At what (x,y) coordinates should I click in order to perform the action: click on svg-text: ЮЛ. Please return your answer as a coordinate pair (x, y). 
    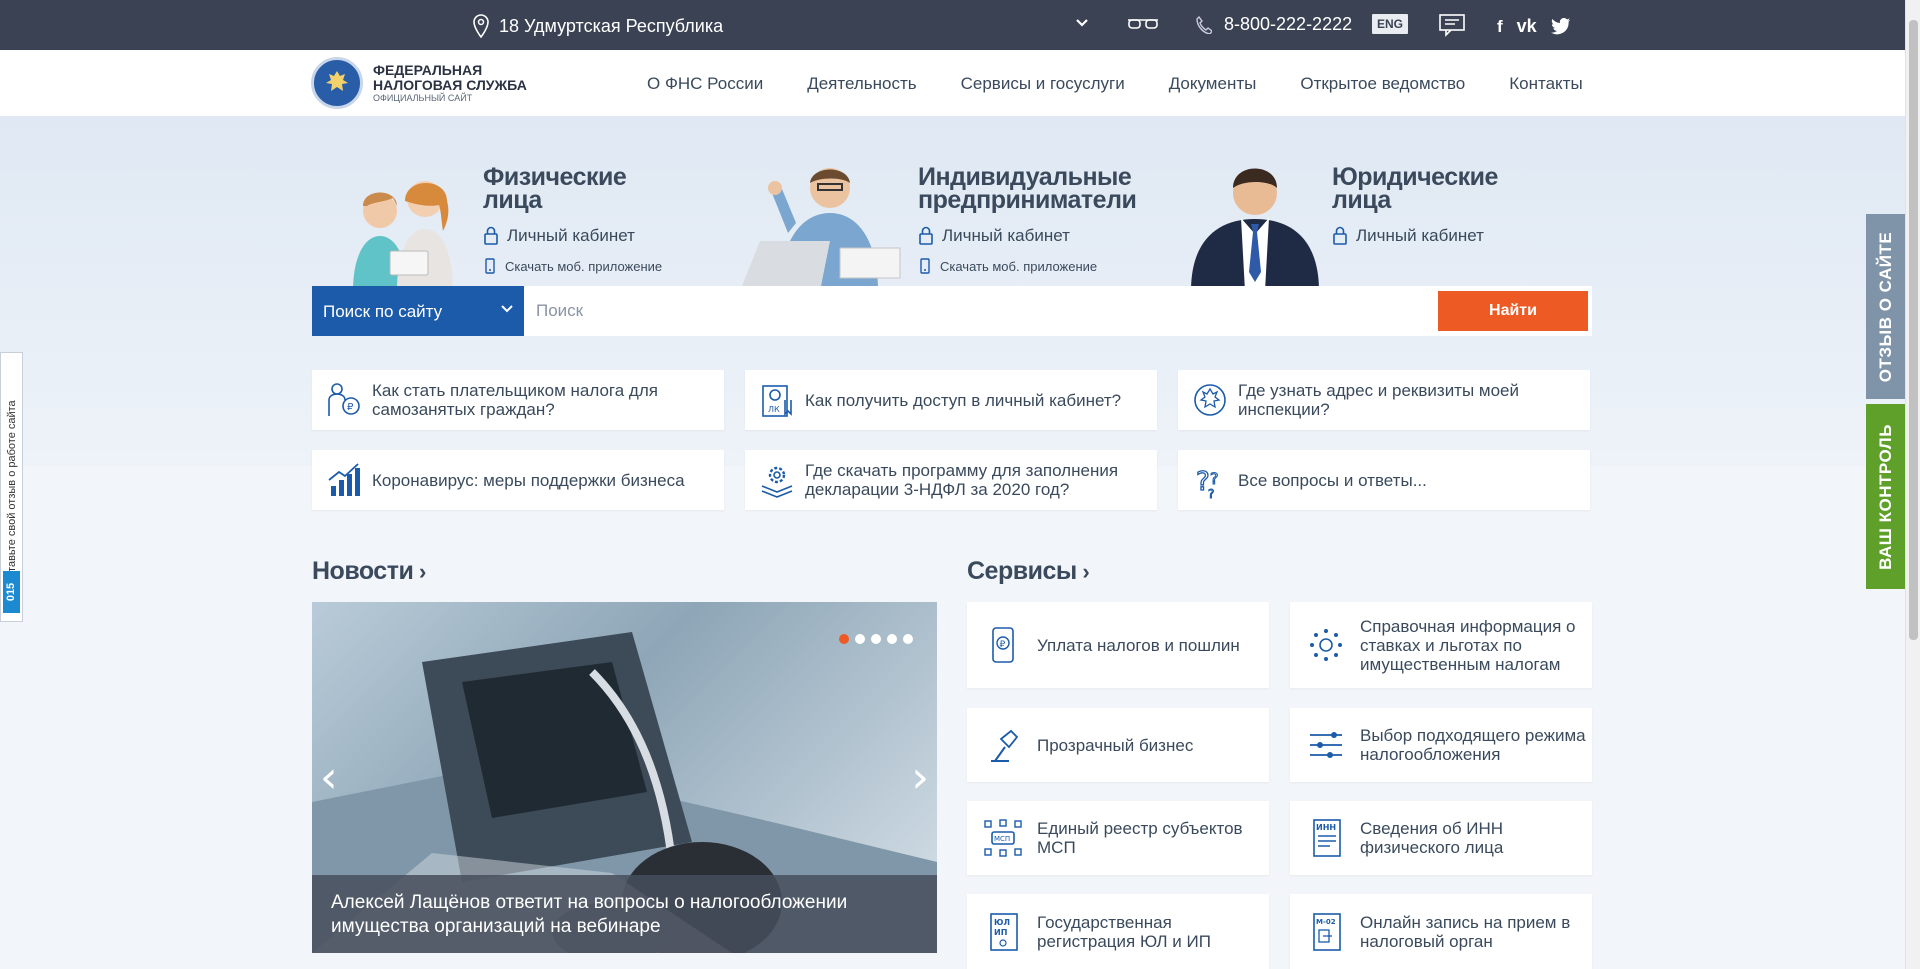
    Looking at the image, I should click on (1002, 922).